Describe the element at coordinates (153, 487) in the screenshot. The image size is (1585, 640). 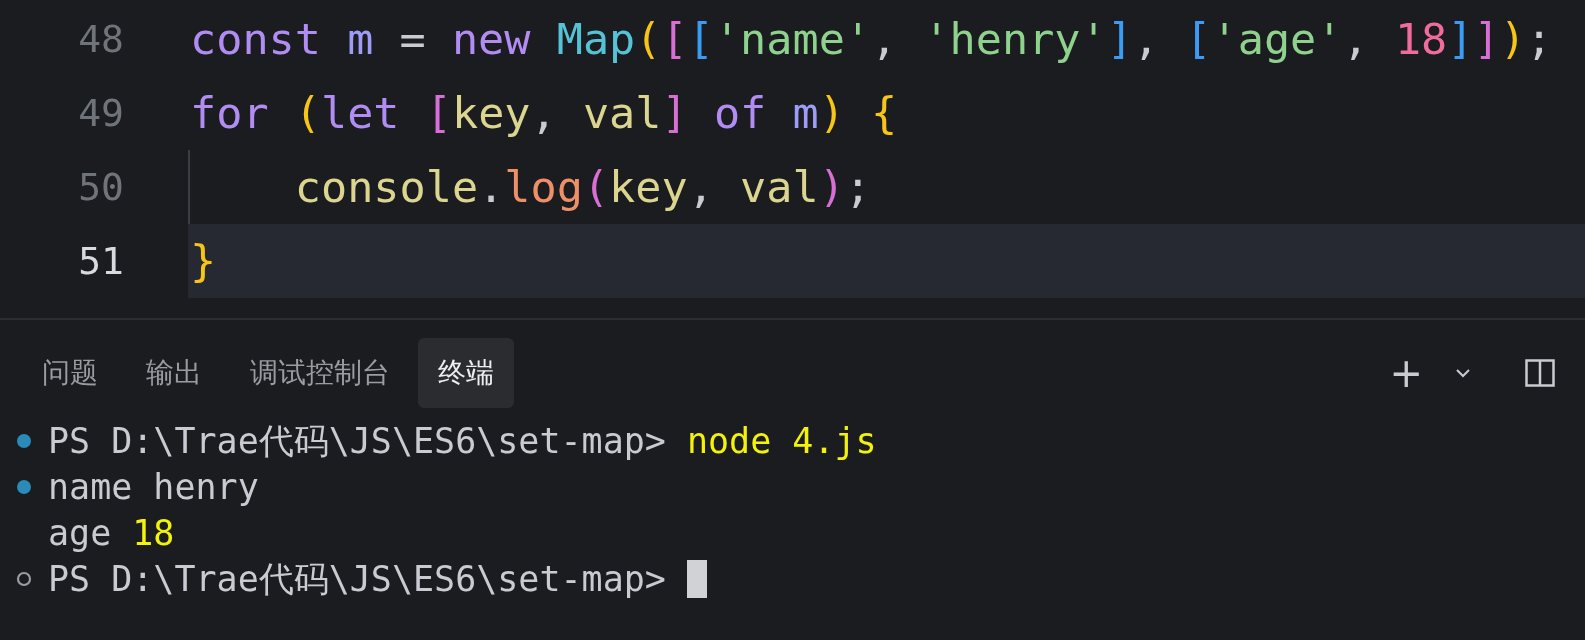
I see `terminal-line: name henry` at that location.